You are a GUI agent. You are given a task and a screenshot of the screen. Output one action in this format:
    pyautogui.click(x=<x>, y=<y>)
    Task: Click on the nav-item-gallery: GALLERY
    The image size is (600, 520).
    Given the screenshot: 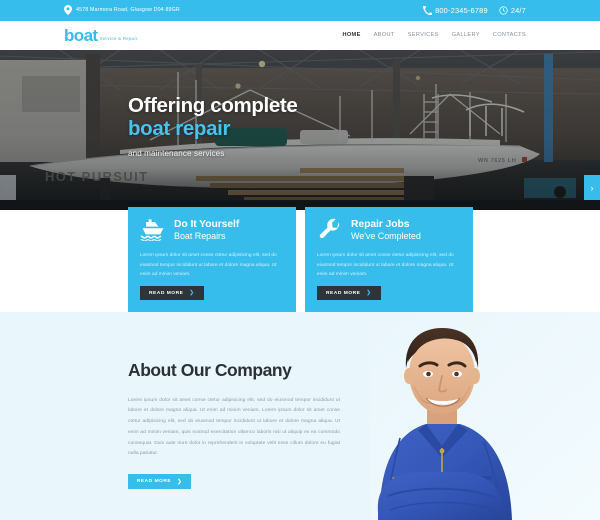 What is the action you would take?
    pyautogui.click(x=466, y=35)
    